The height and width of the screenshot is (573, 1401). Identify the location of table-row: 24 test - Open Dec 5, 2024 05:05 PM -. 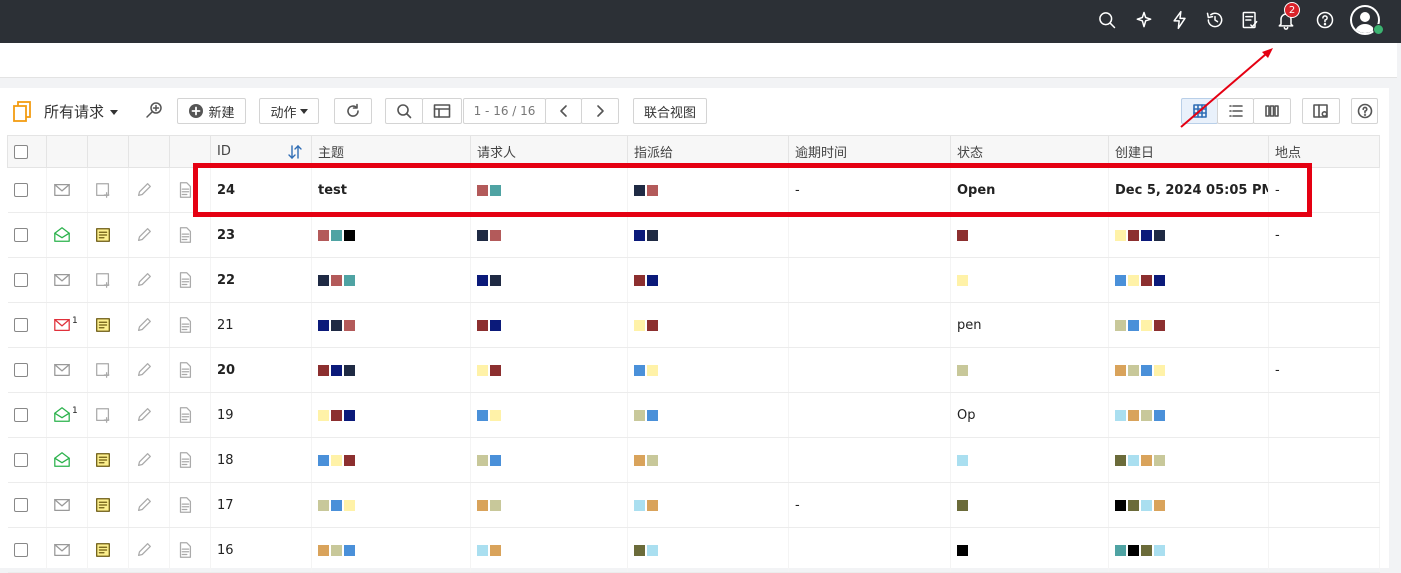
(693, 190).